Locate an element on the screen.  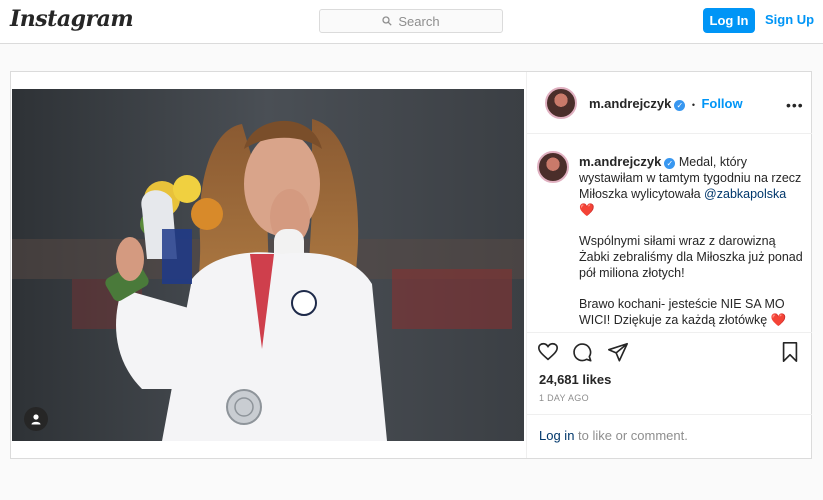
post-timestamp: 1 DAY AGO is located at coordinates (564, 398).